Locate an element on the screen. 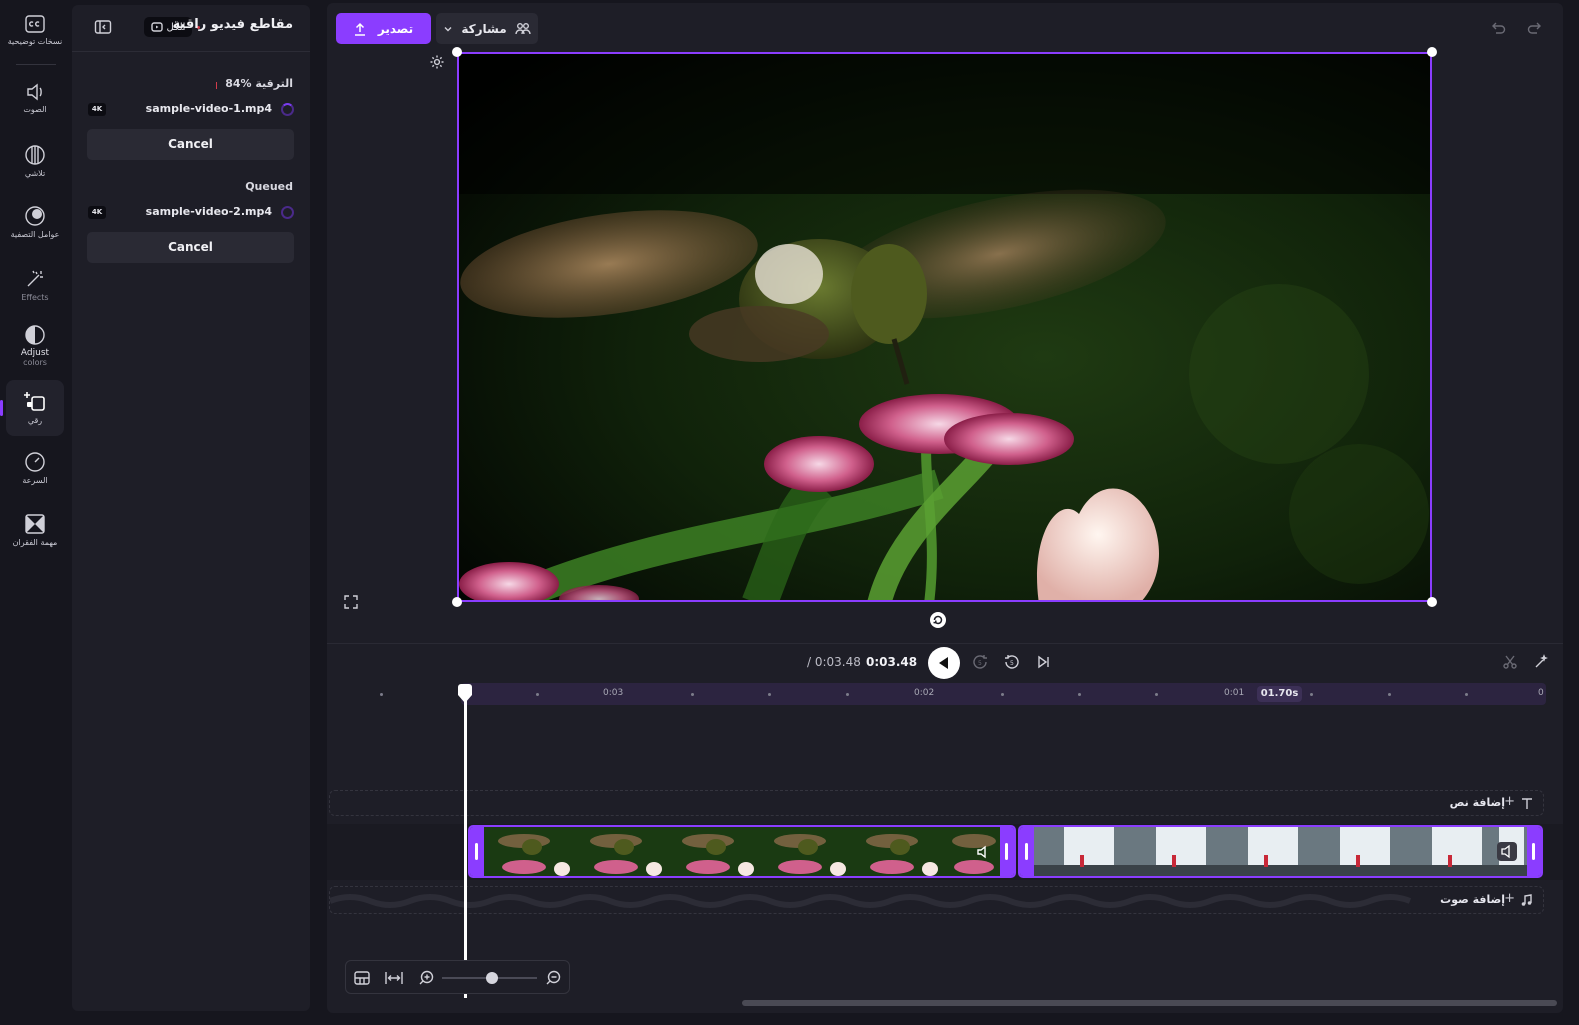 This screenshot has height=1025, width=1579. text-icon is located at coordinates (1527, 803).